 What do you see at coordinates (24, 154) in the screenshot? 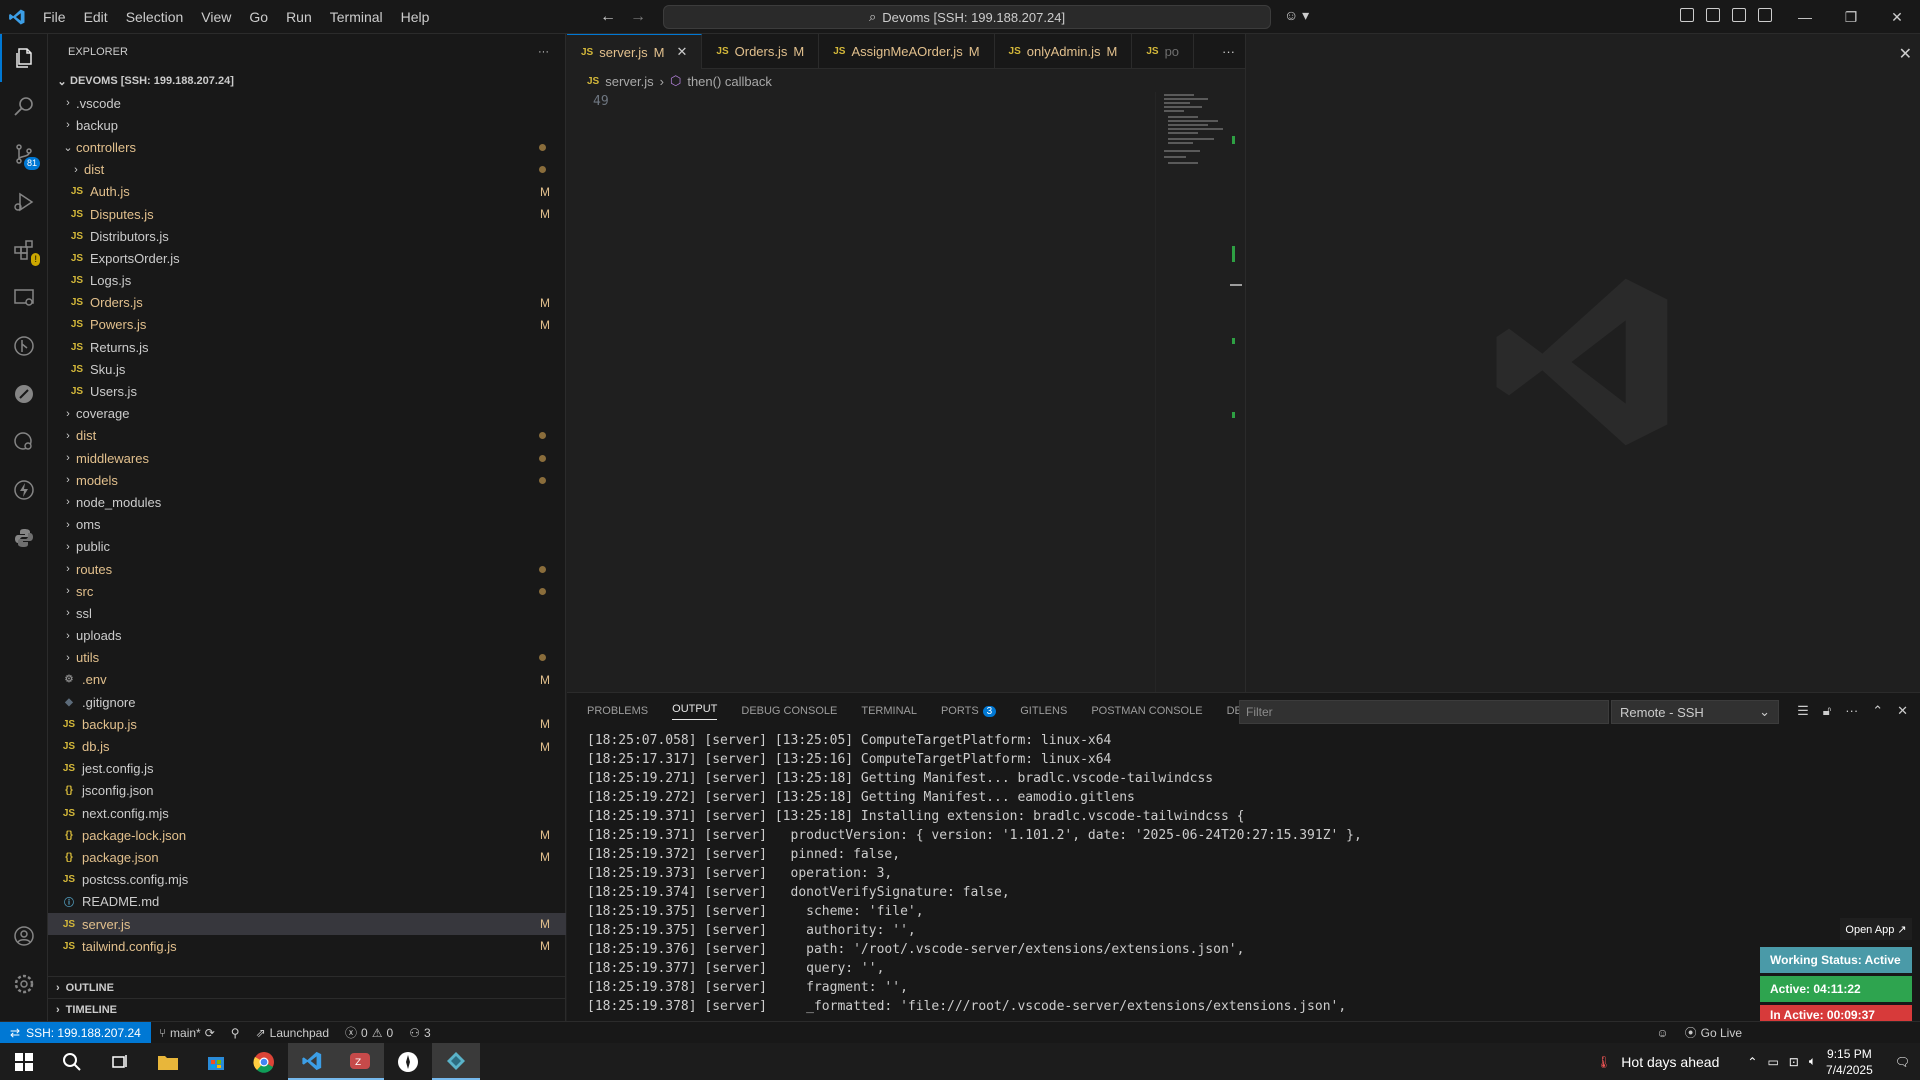
I see `source-control-icon: 81` at bounding box center [24, 154].